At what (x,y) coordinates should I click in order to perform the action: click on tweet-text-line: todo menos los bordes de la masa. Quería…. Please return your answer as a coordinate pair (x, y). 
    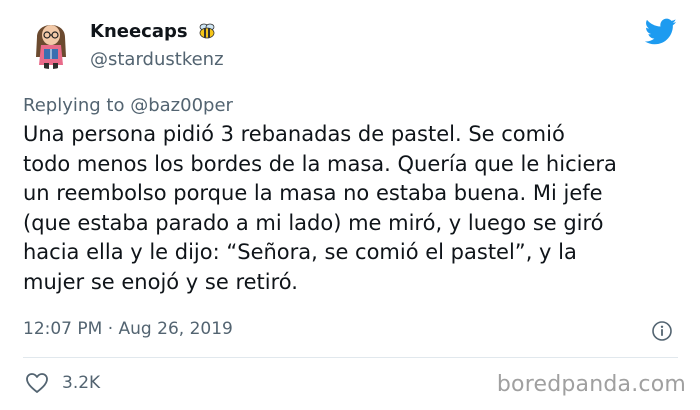
    Looking at the image, I should click on (320, 163).